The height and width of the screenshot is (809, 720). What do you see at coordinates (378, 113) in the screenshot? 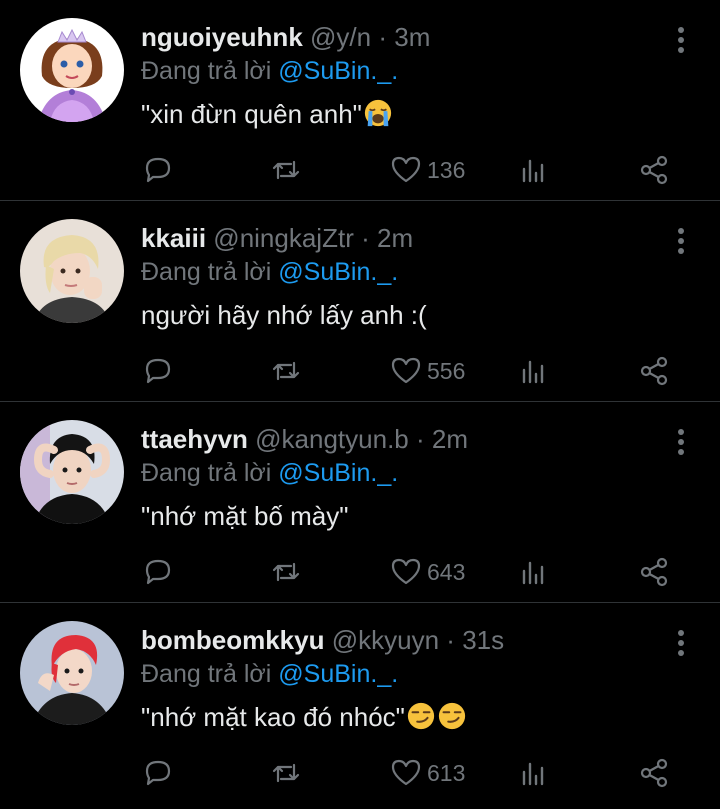
I see `loudly-crying-face-icon` at bounding box center [378, 113].